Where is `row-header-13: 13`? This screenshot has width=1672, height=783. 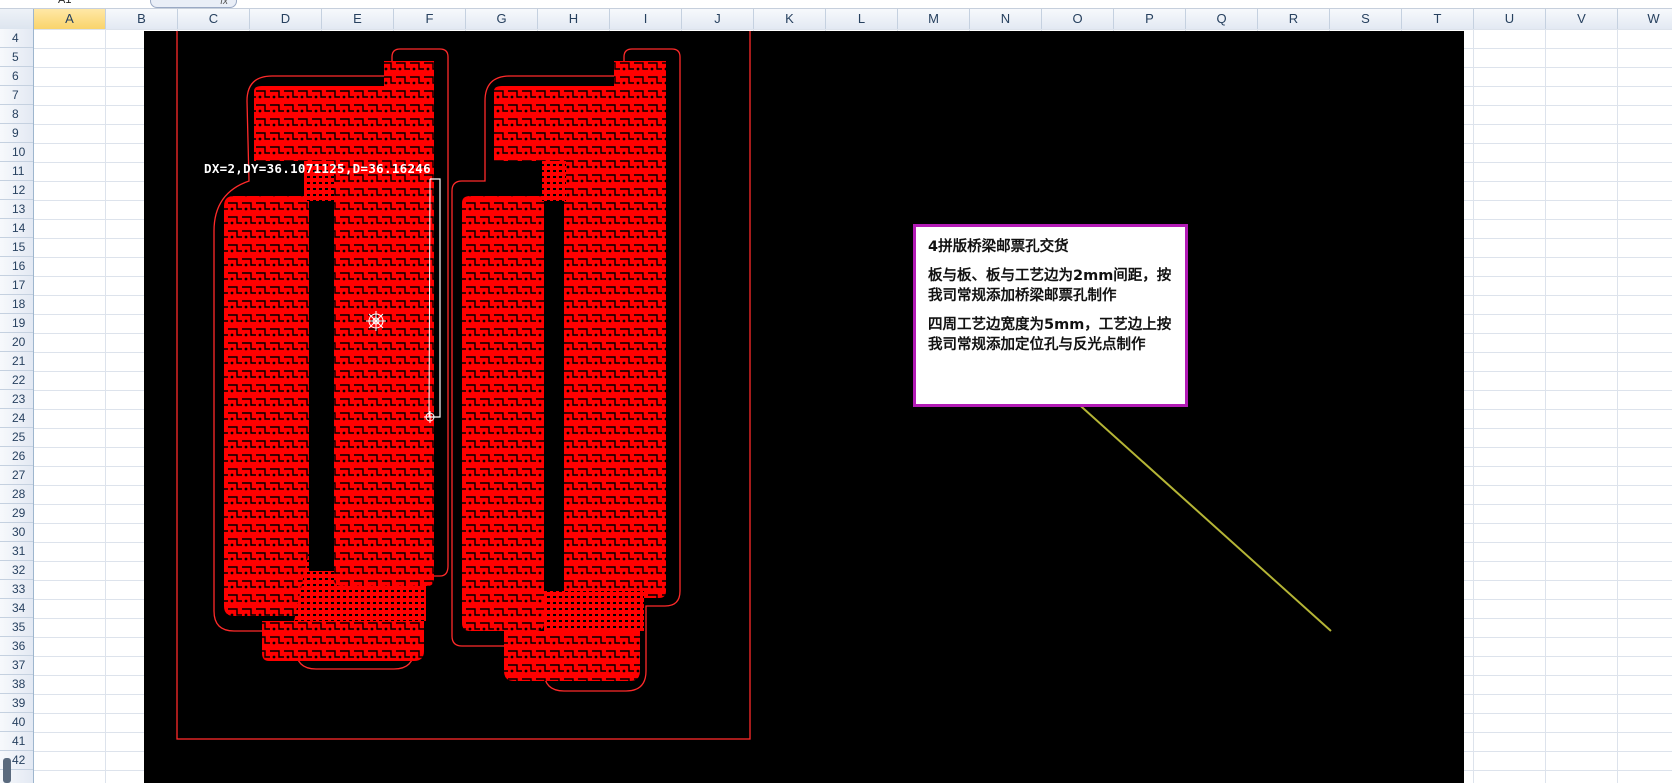 row-header-13: 13 is located at coordinates (16, 209).